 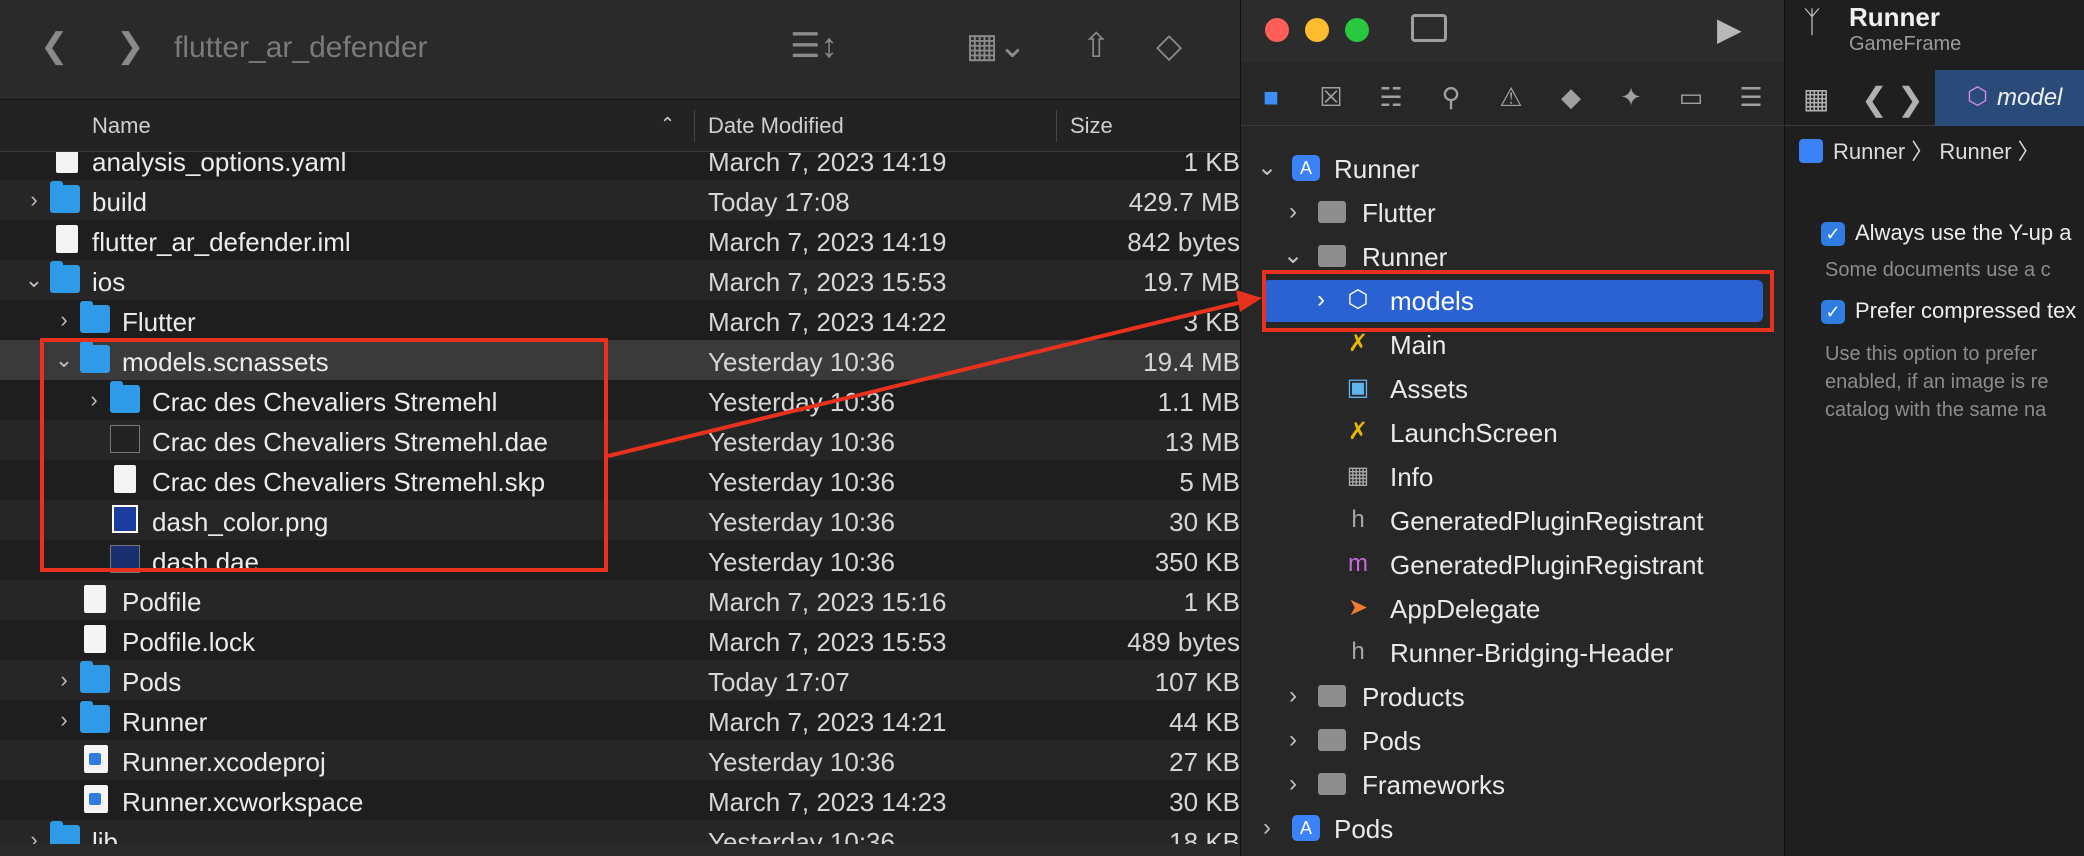 What do you see at coordinates (1894, 17) in the screenshot?
I see `scheme-title: Runner` at bounding box center [1894, 17].